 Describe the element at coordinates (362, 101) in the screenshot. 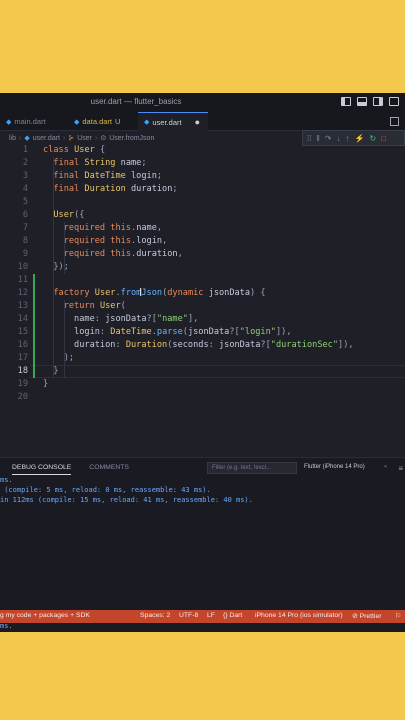

I see `toggle-panel-icon` at that location.